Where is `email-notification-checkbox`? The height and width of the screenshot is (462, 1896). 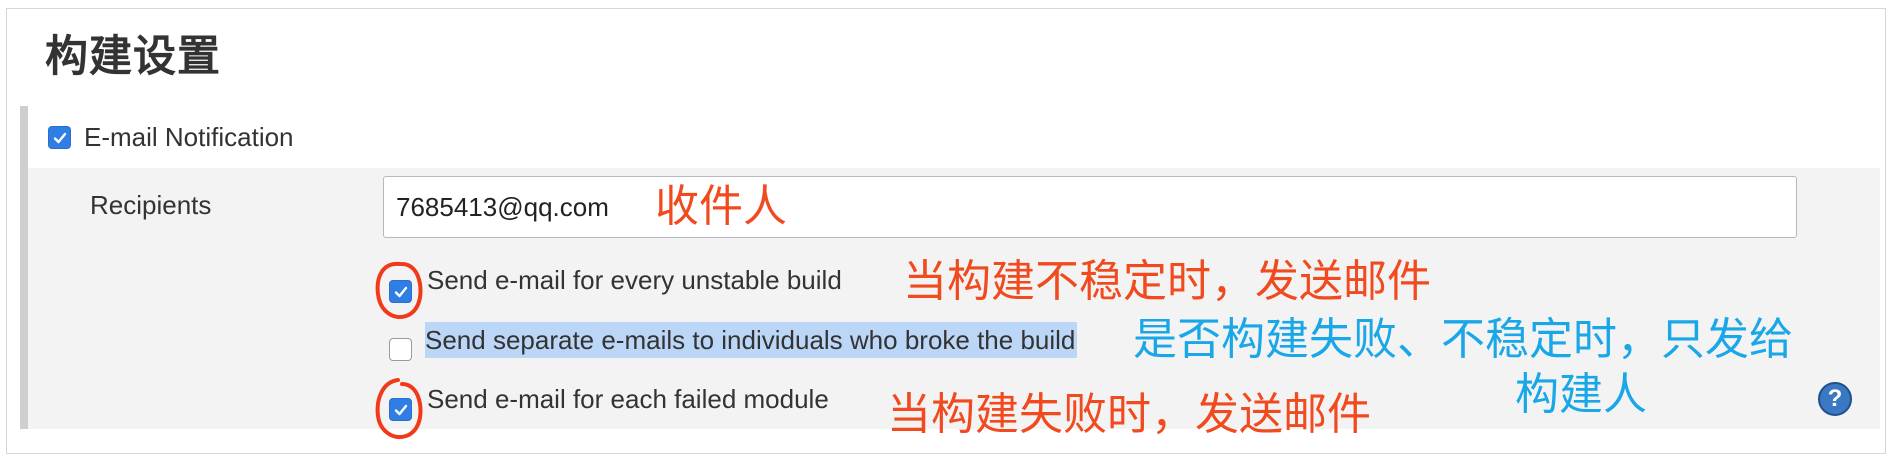 email-notification-checkbox is located at coordinates (59, 137).